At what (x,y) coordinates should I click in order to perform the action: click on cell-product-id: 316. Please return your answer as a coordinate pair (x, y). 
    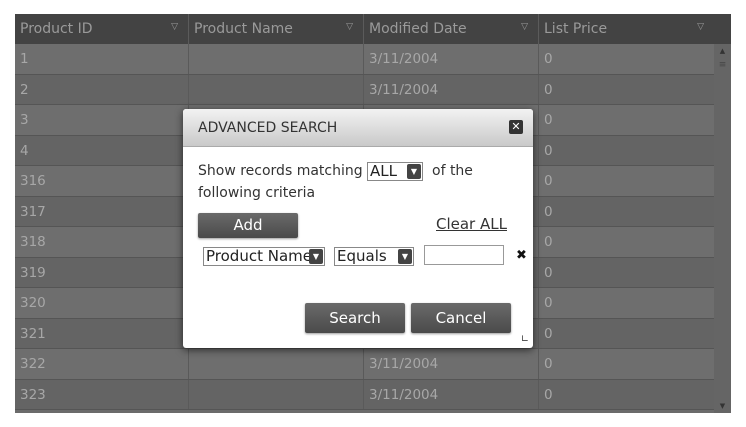
    Looking at the image, I should click on (102, 181).